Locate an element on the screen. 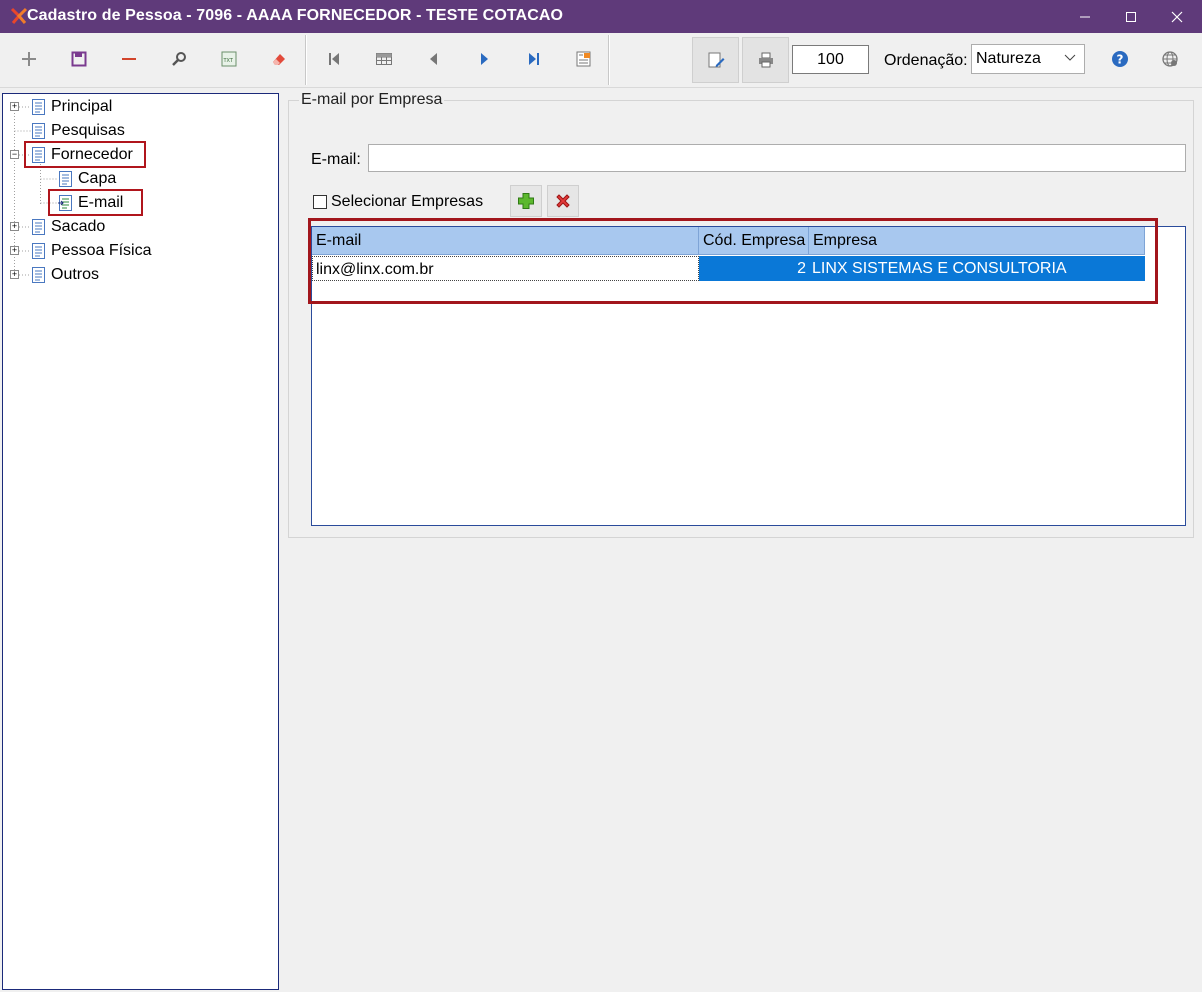 Image resolution: width=1202 pixels, height=992 pixels. tree-item-principal: Principal is located at coordinates (71, 107).